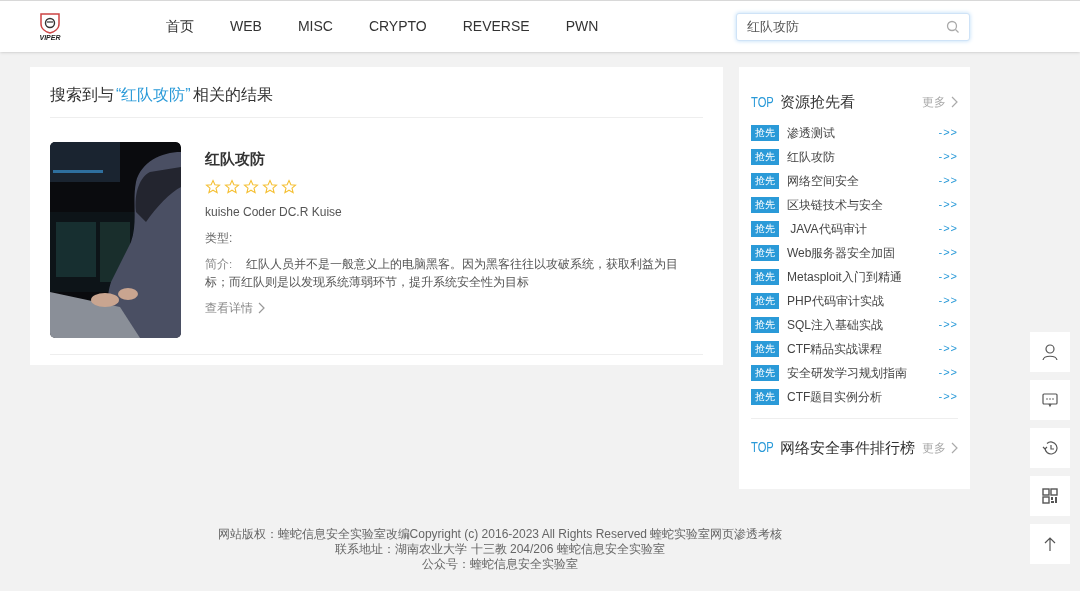 This screenshot has height=591, width=1080. What do you see at coordinates (835, 204) in the screenshot?
I see `resource-link: 区块链技术与安全` at bounding box center [835, 204].